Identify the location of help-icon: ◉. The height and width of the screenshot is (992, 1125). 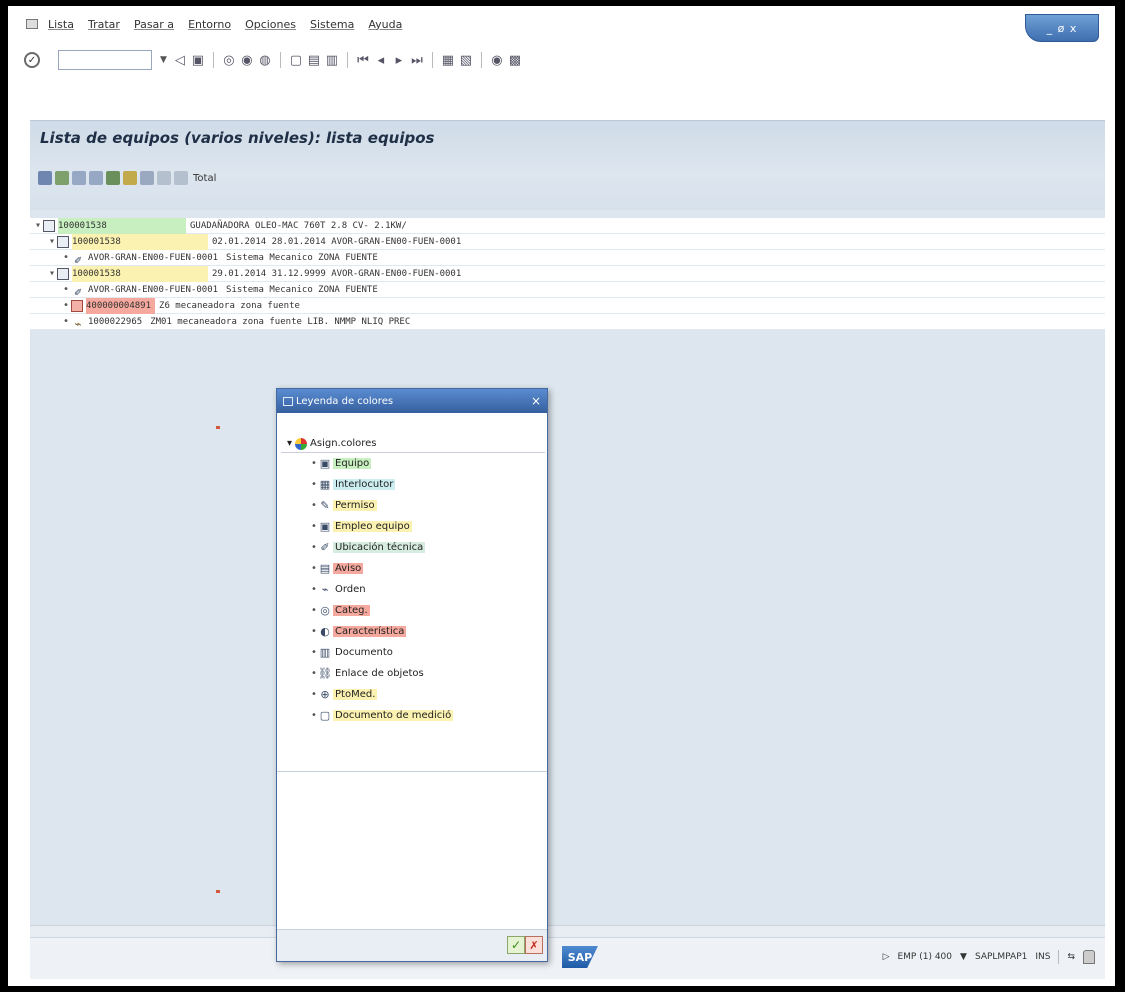
(497, 60).